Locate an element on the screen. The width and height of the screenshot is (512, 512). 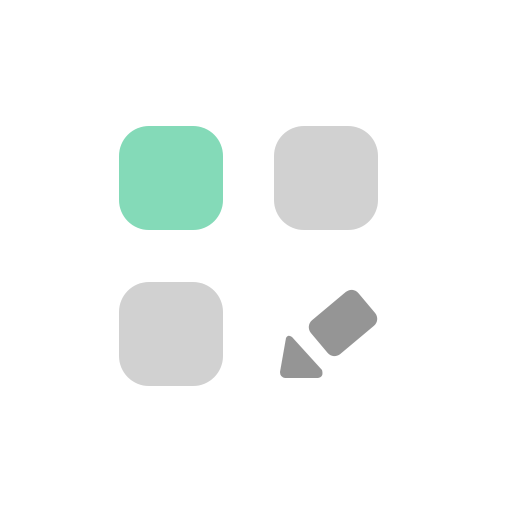
pencil-body is located at coordinates (329, 333).